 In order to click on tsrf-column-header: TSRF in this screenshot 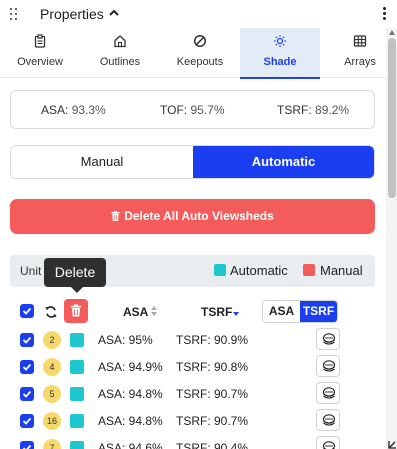, I will do `click(216, 312)`.